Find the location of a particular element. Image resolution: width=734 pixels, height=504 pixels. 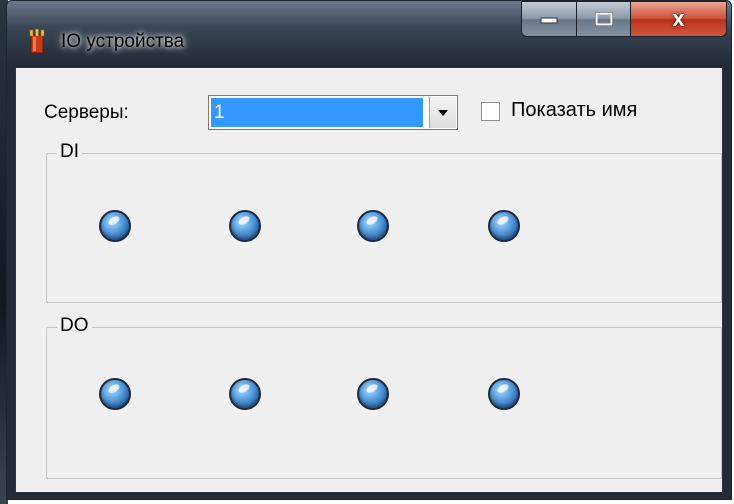

maximize-button is located at coordinates (604, 19).